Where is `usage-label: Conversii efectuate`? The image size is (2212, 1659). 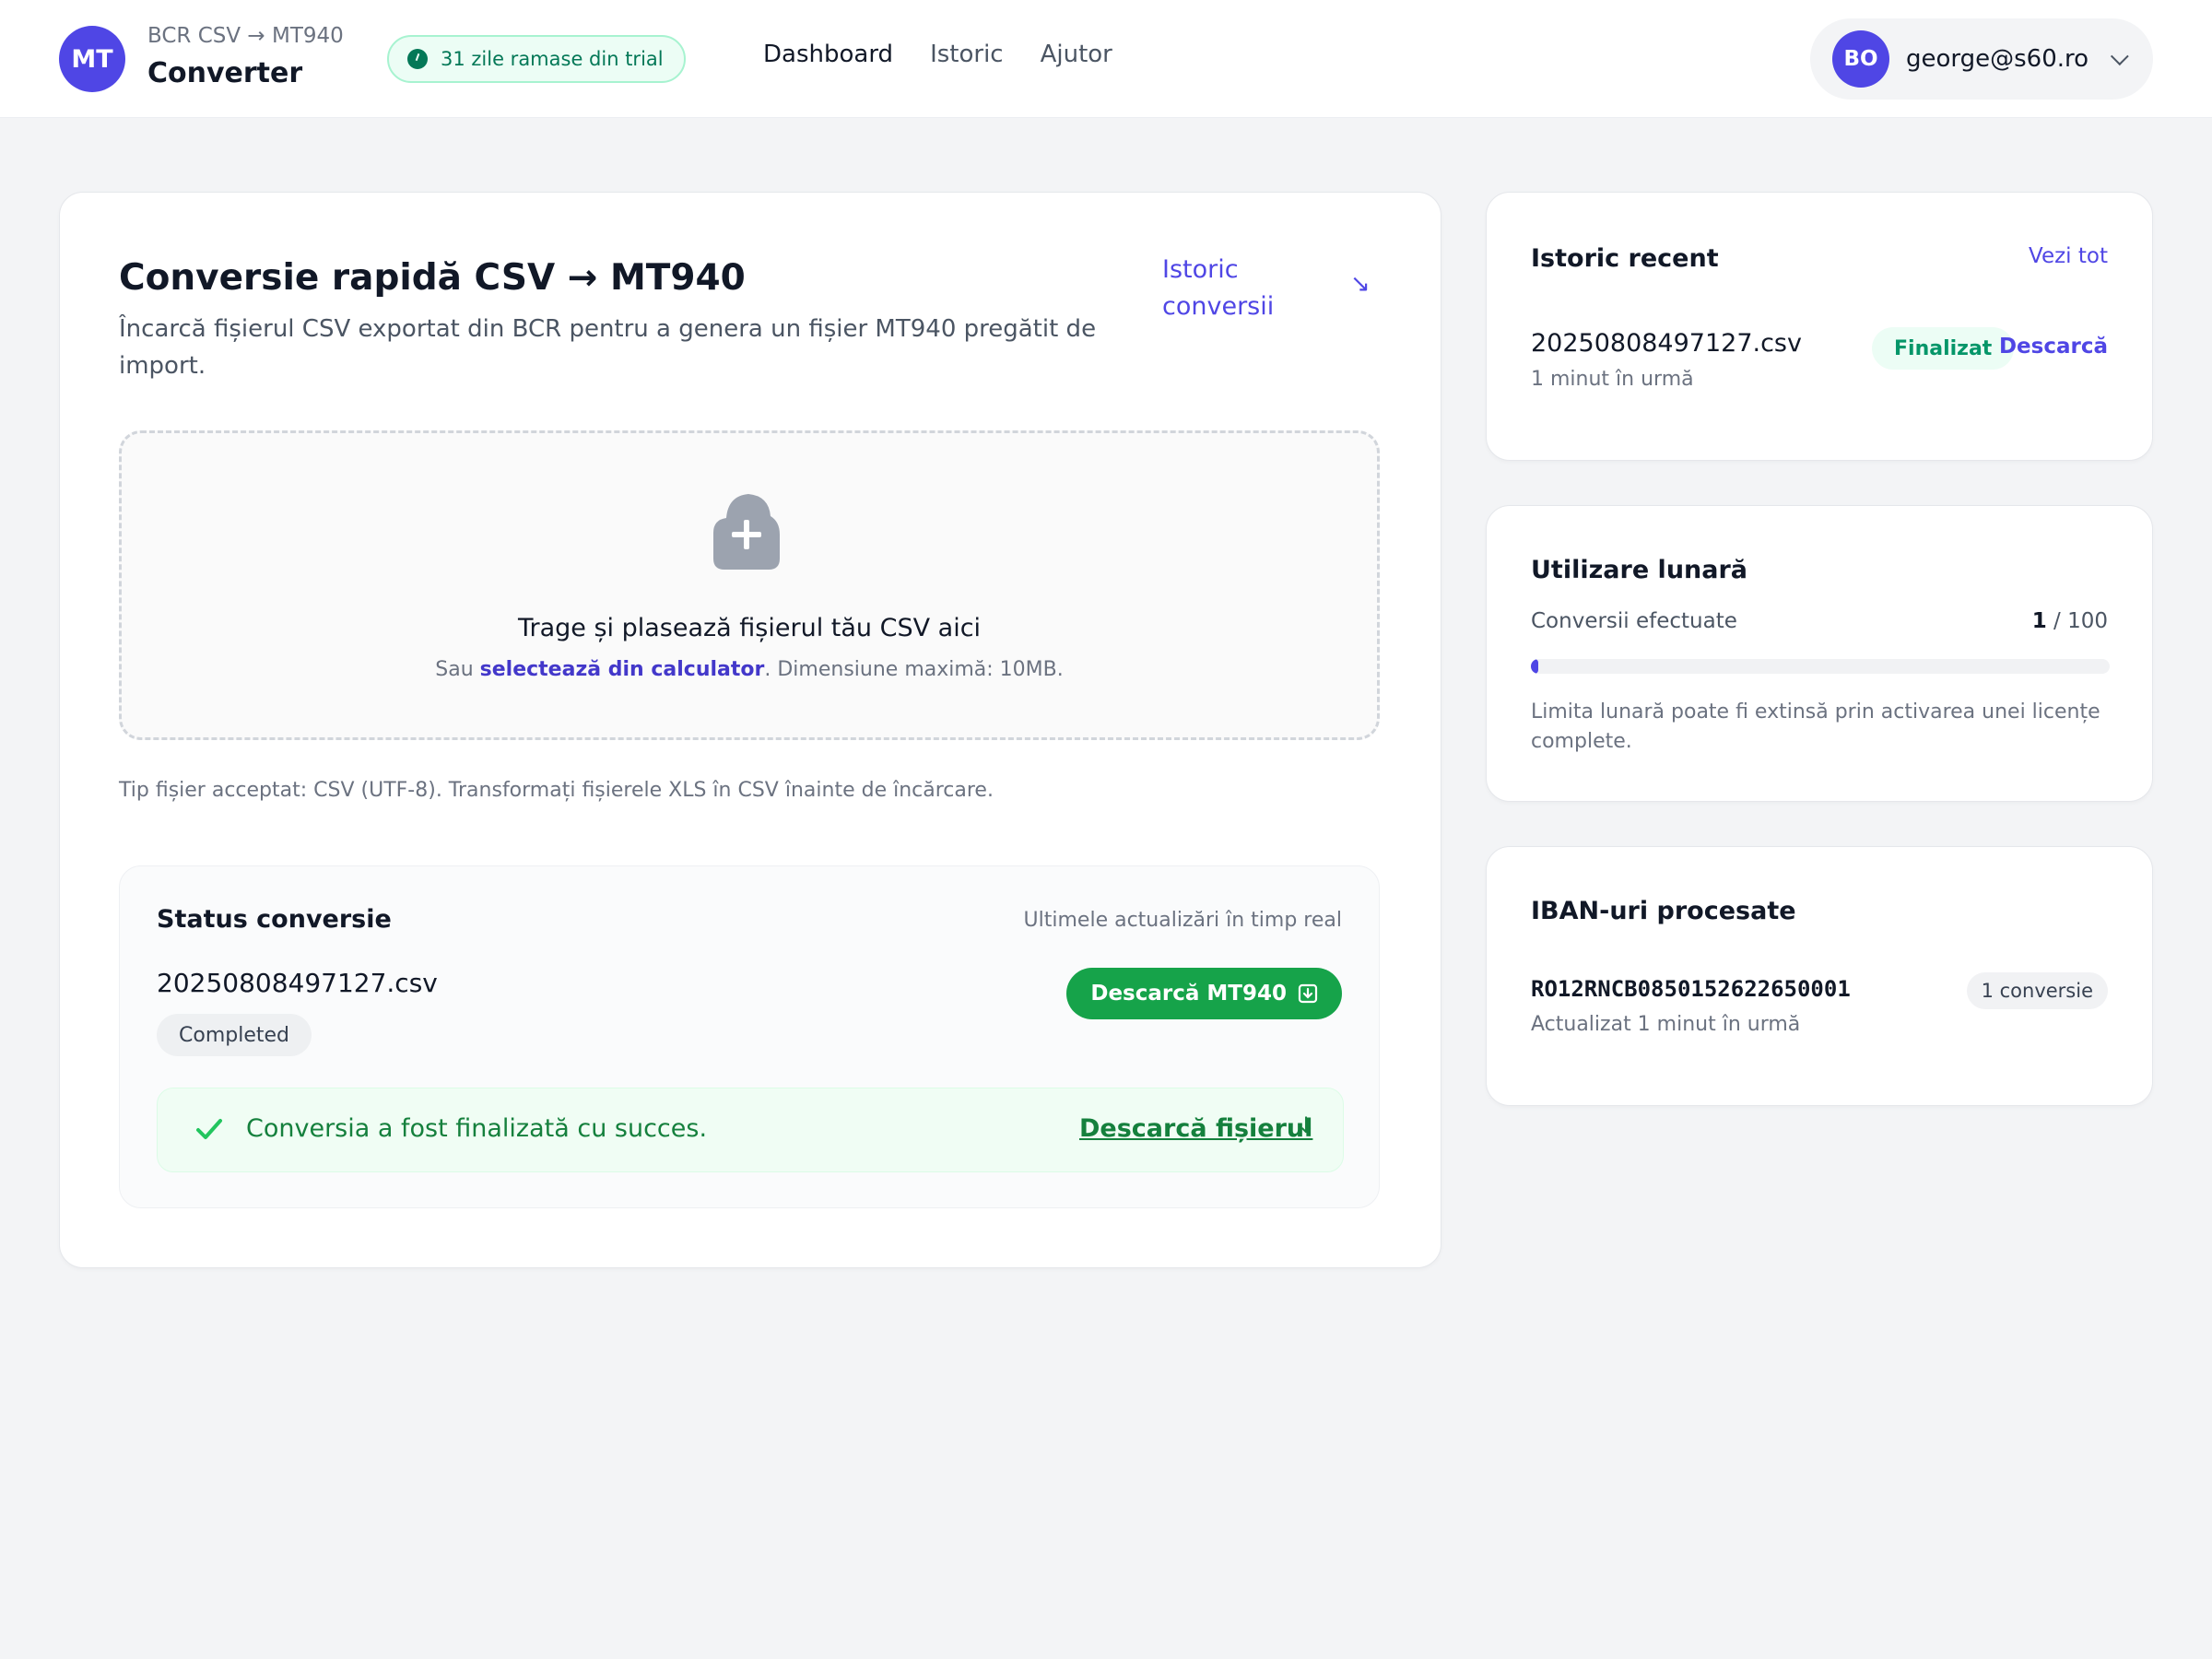
usage-label: Conversii efectuate is located at coordinates (1634, 621).